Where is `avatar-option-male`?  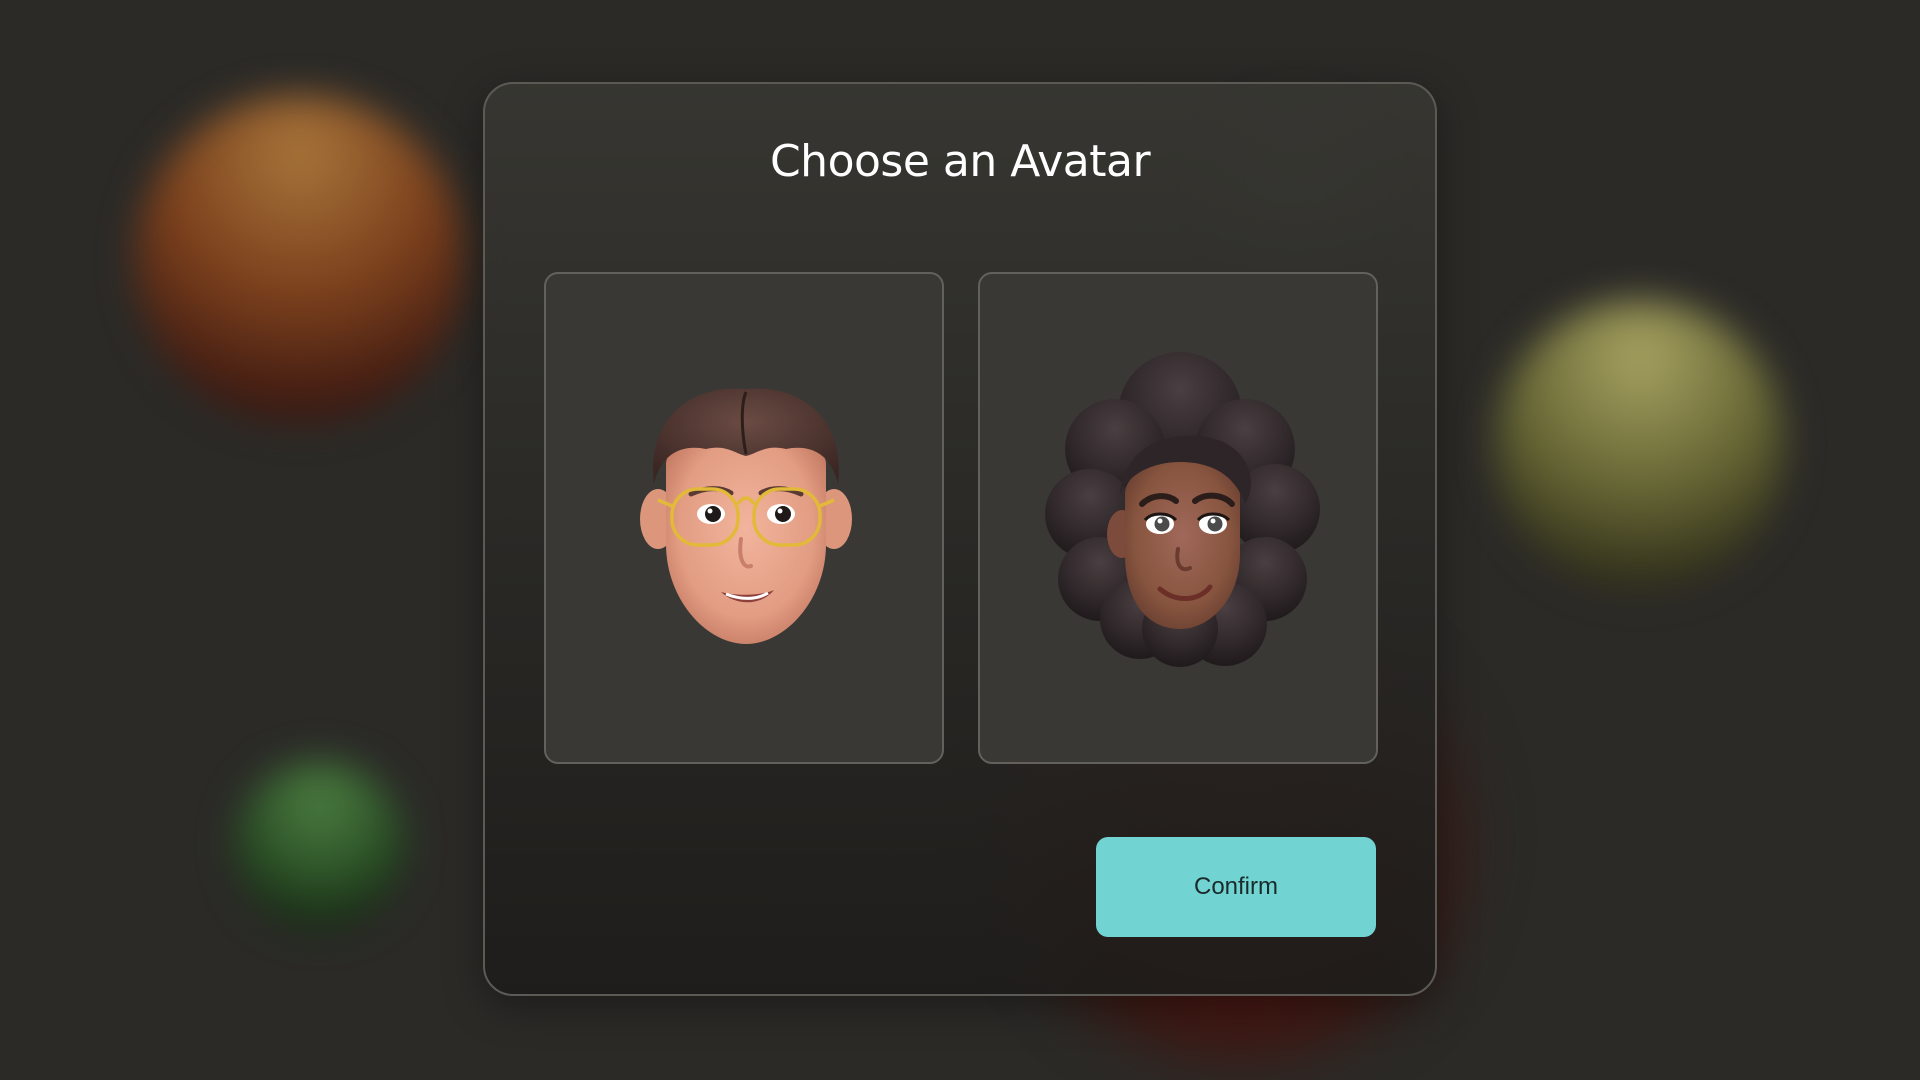 avatar-option-male is located at coordinates (744, 518).